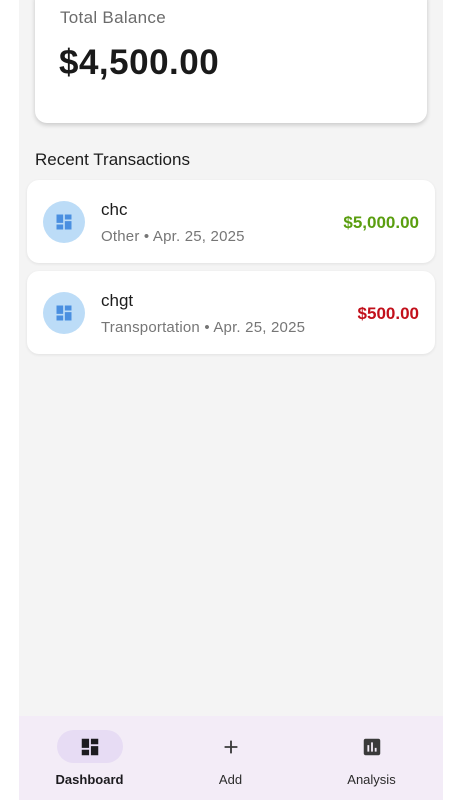  I want to click on transaction-meta: Transportation • Apr. 25, 2025, so click(203, 327).